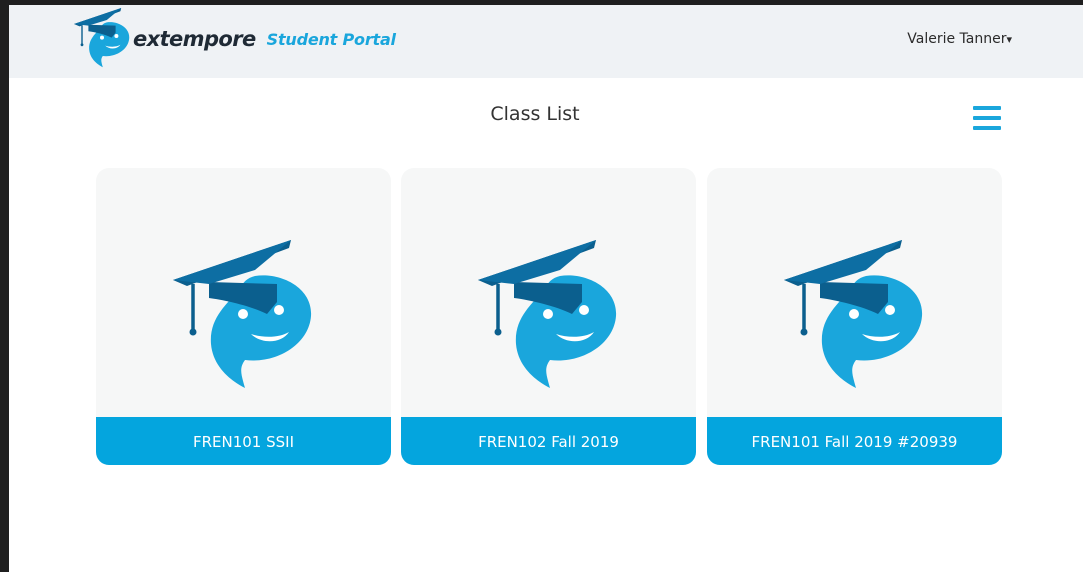 This screenshot has height=572, width=1083. I want to click on chevron-down-icon: ▾, so click(1009, 39).